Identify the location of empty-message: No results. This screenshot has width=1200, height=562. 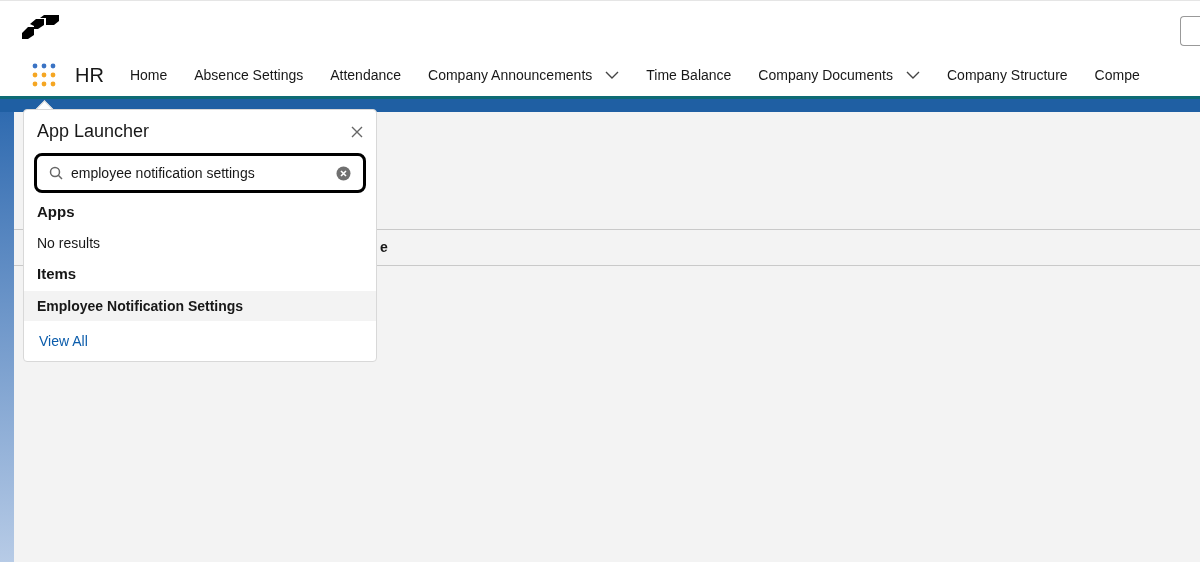
(69, 243).